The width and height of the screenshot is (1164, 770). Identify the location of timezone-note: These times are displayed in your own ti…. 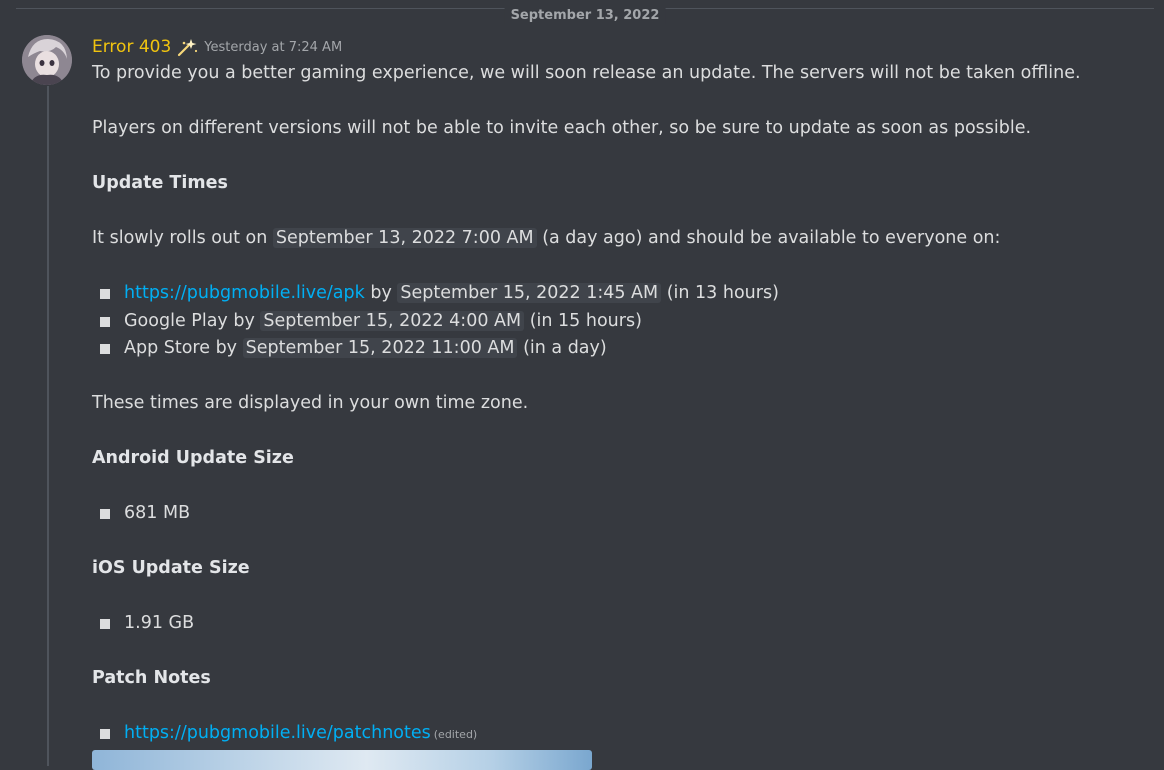
(310, 403).